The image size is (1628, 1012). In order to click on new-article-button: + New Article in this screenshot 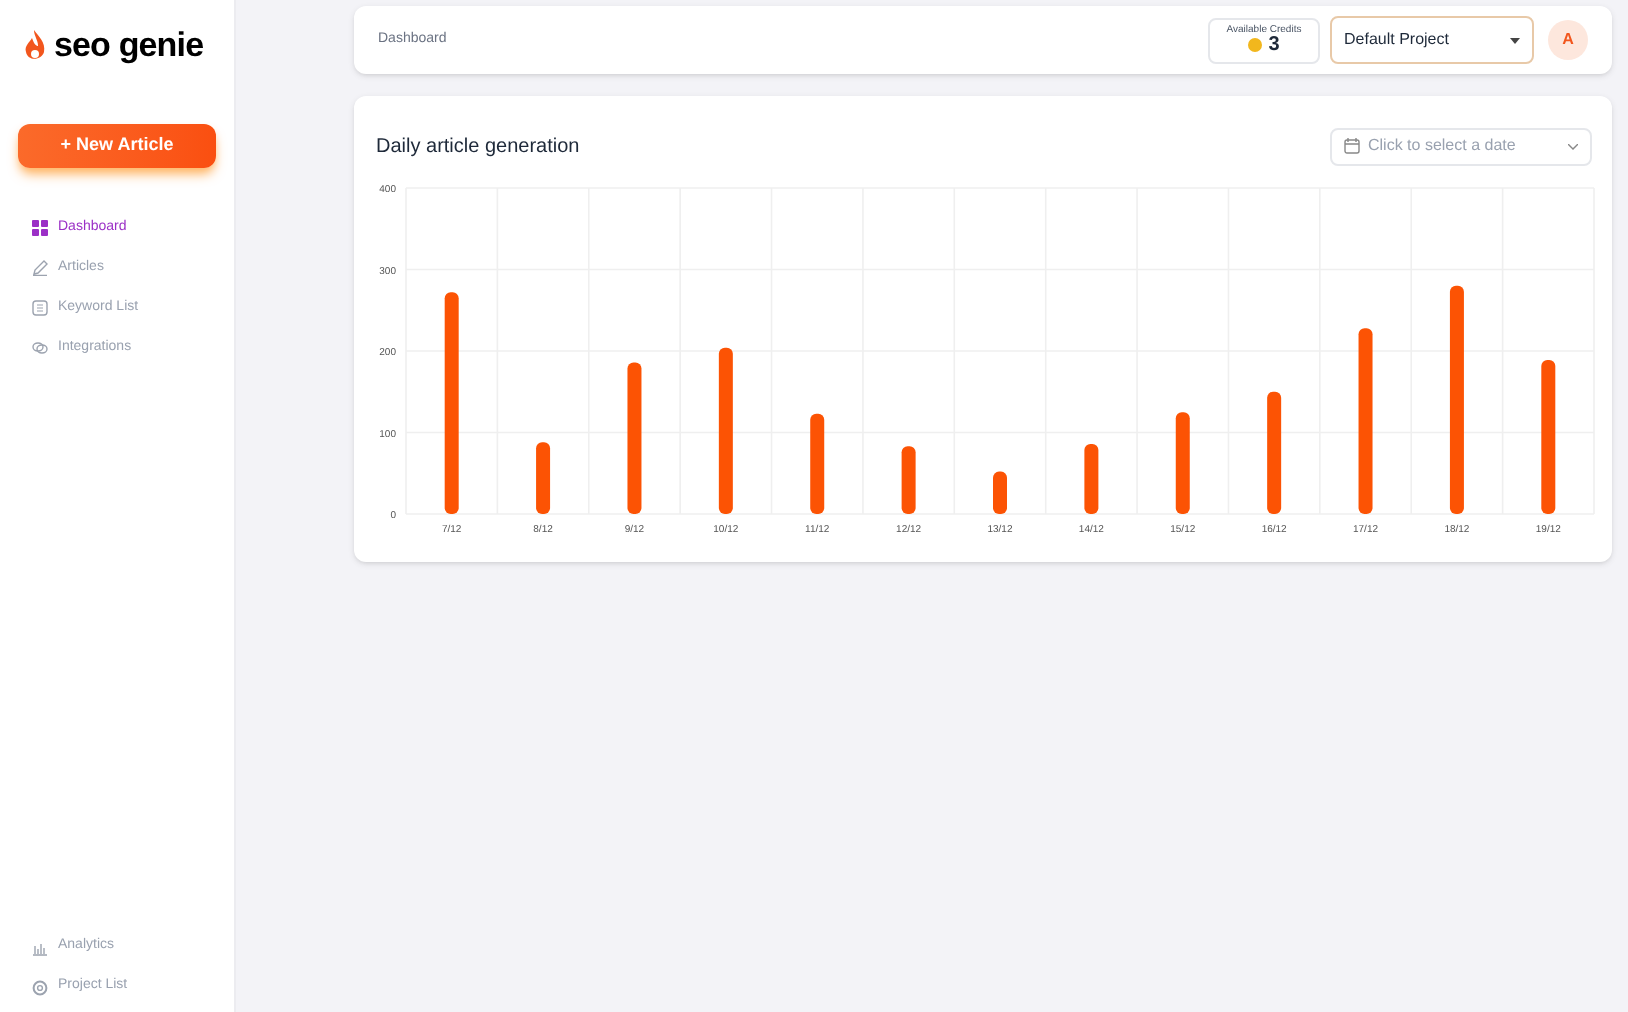, I will do `click(117, 145)`.